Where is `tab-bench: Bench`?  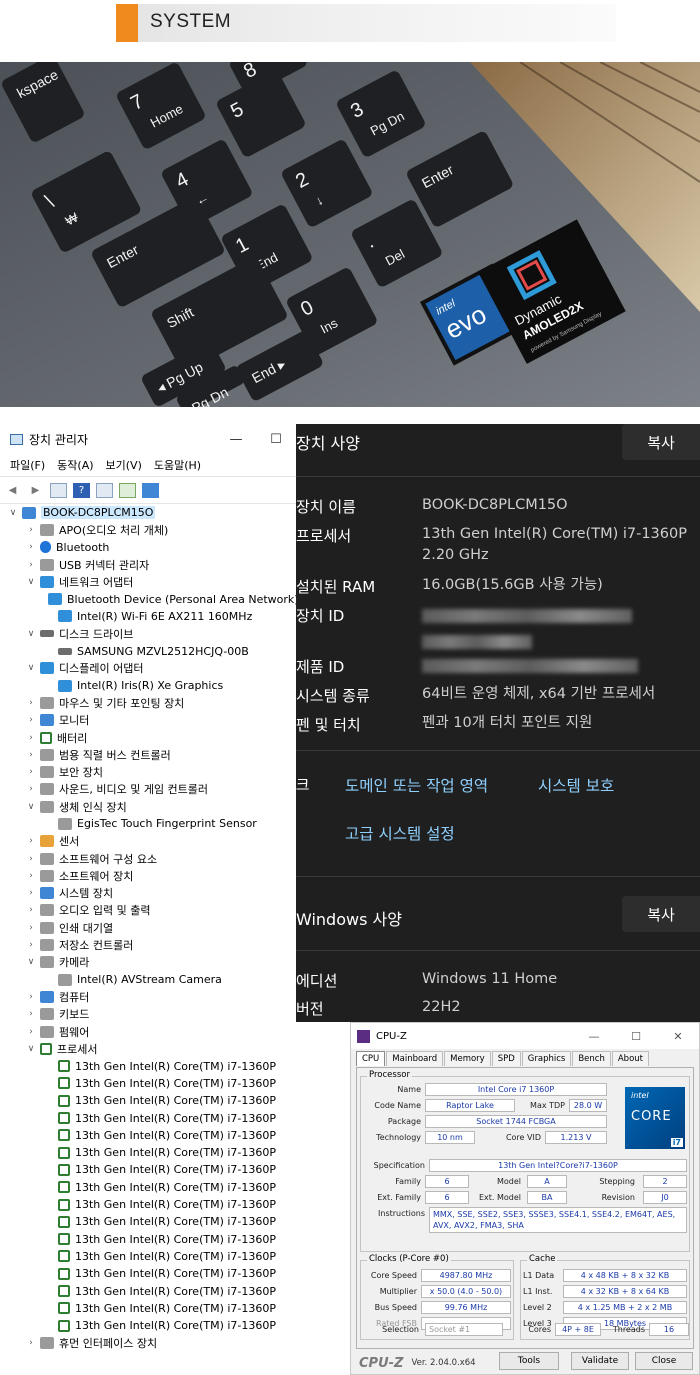
tab-bench: Bench is located at coordinates (591, 1058).